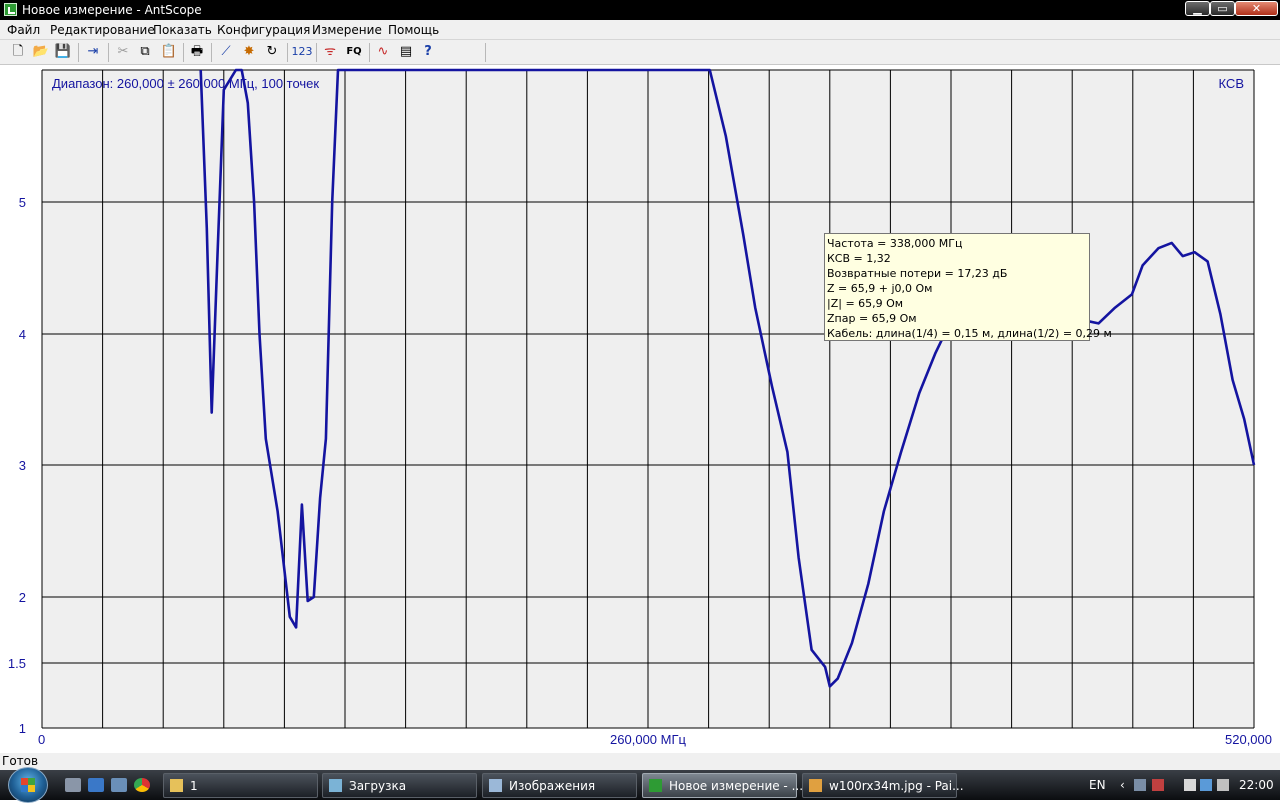 The height and width of the screenshot is (803, 1280). I want to click on list-icon: ▤, so click(406, 52).